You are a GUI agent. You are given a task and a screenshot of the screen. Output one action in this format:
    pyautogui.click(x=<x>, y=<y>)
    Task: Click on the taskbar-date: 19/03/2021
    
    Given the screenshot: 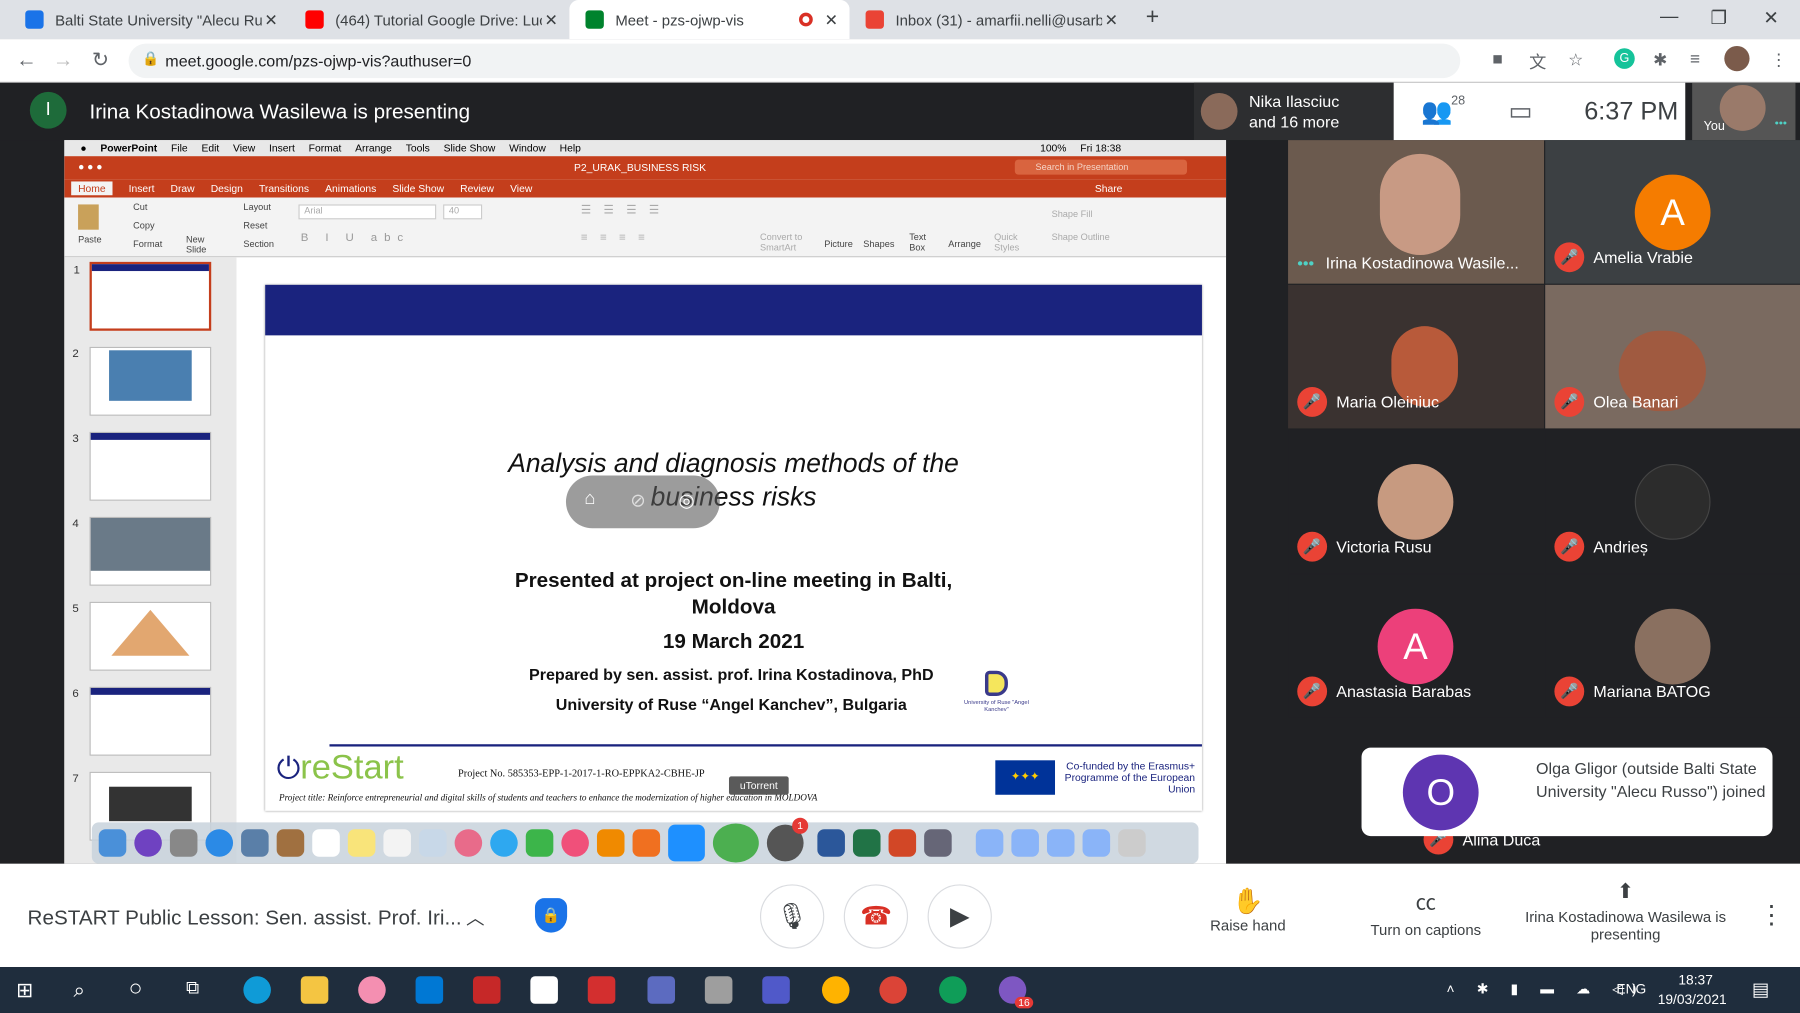 What is the action you would take?
    pyautogui.click(x=1692, y=999)
    